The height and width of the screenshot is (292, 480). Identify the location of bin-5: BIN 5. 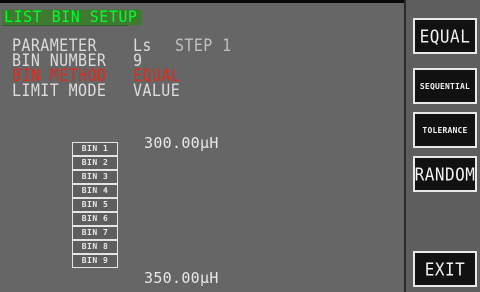
(95, 205).